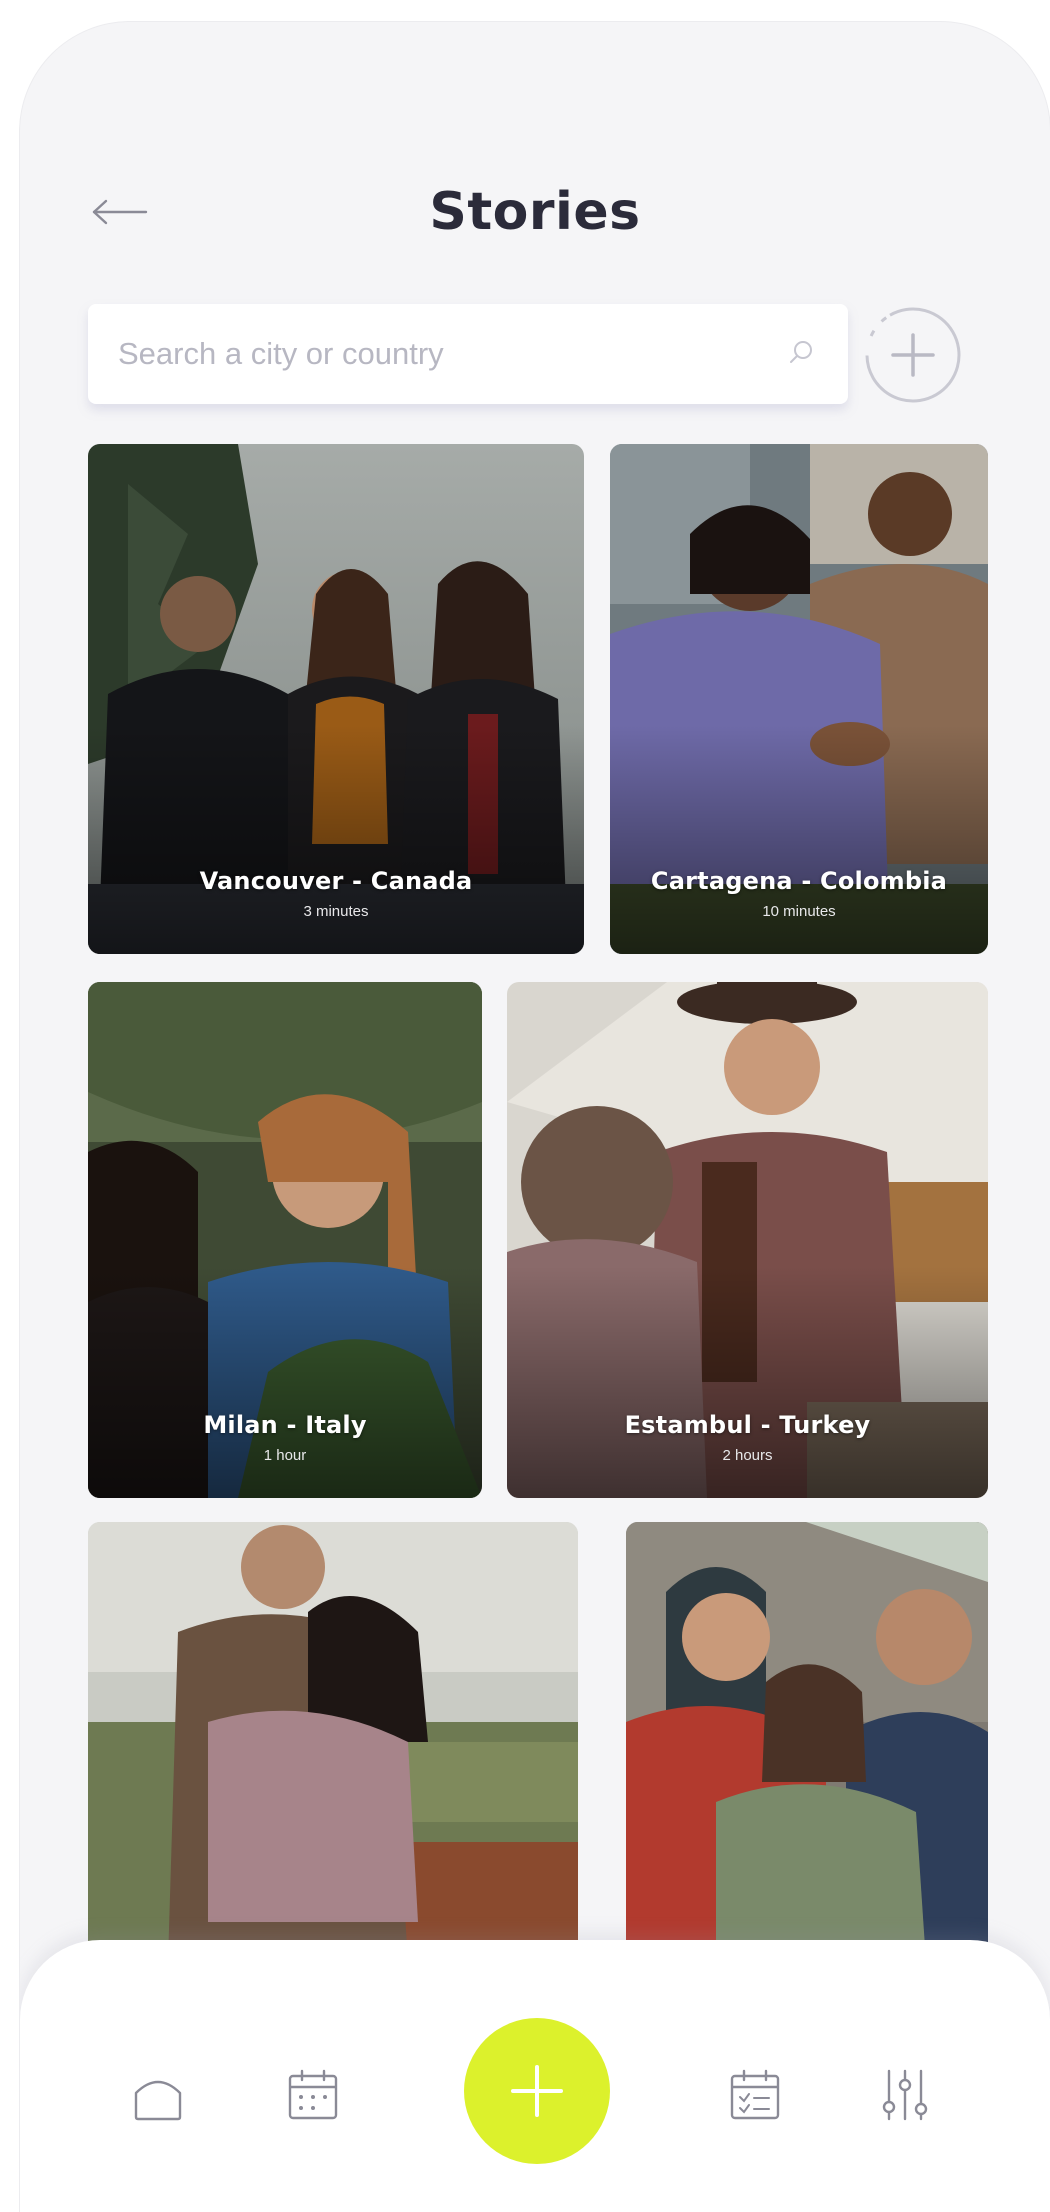  I want to click on search-icon, so click(801, 353).